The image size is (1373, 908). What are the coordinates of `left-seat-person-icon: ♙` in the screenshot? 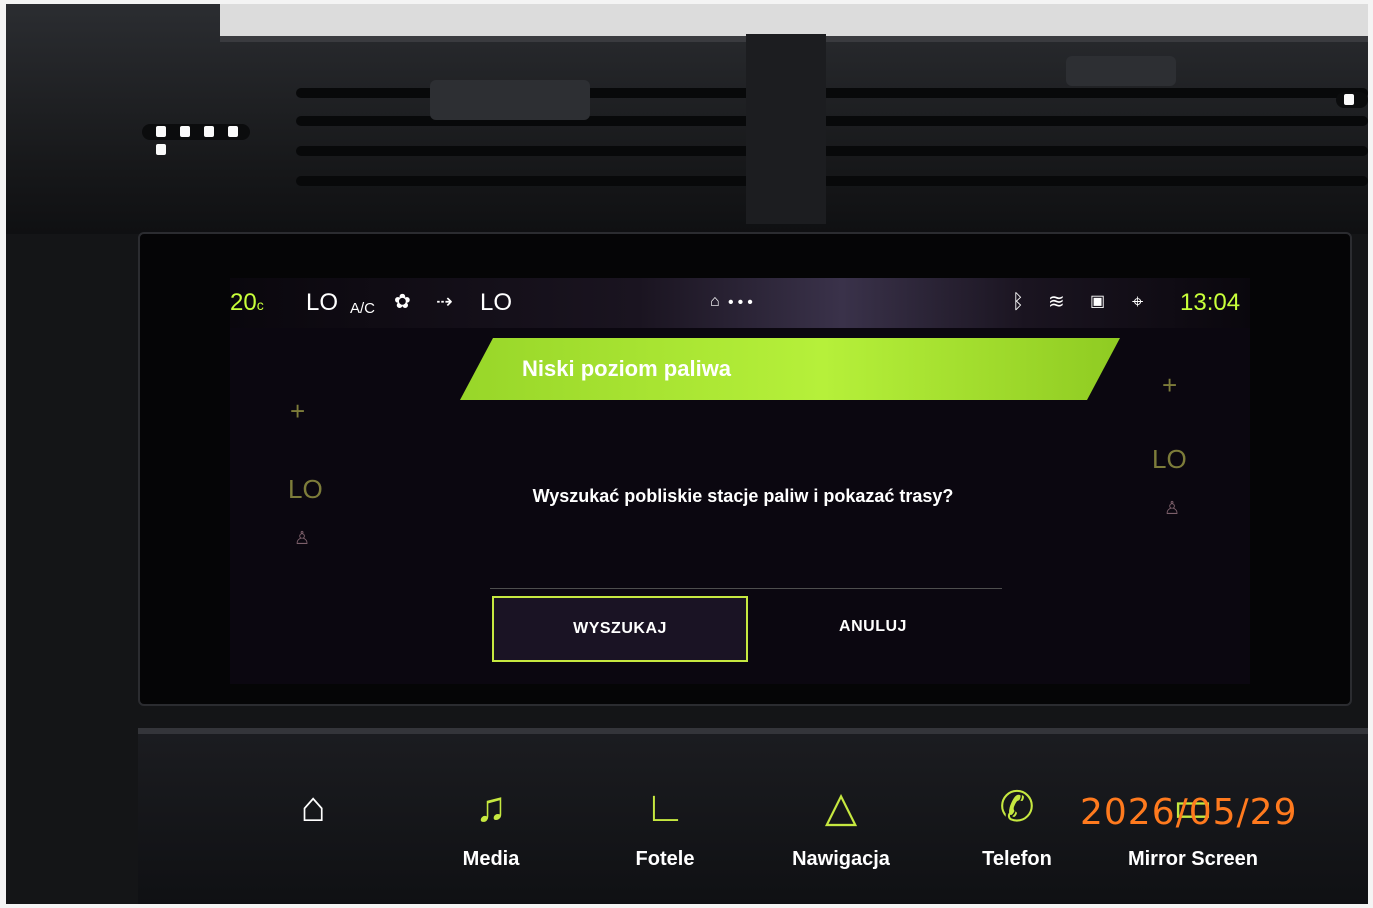 It's located at (302, 538).